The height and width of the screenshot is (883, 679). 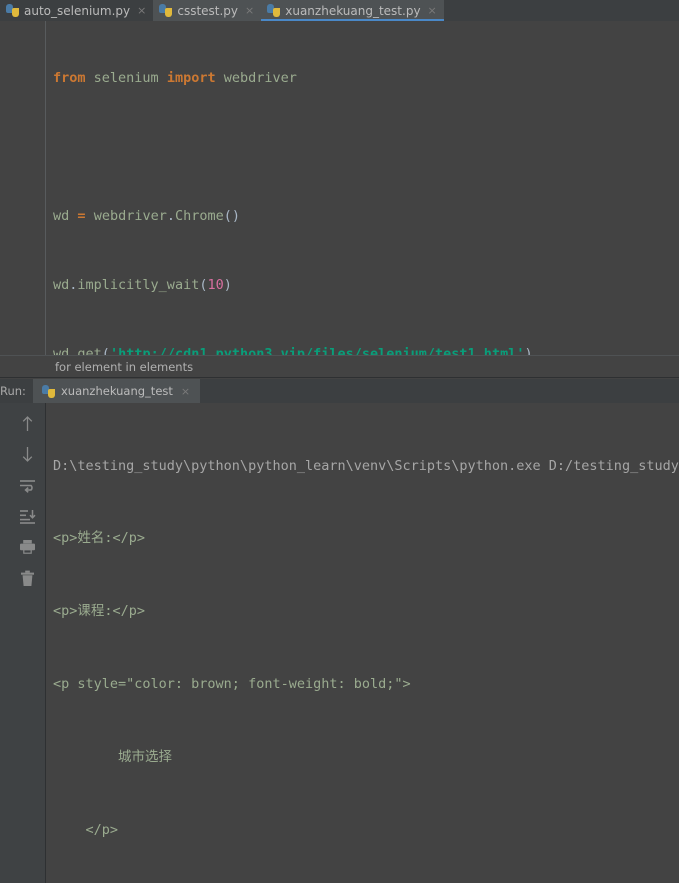 What do you see at coordinates (23, 188) in the screenshot?
I see `editor-gutter` at bounding box center [23, 188].